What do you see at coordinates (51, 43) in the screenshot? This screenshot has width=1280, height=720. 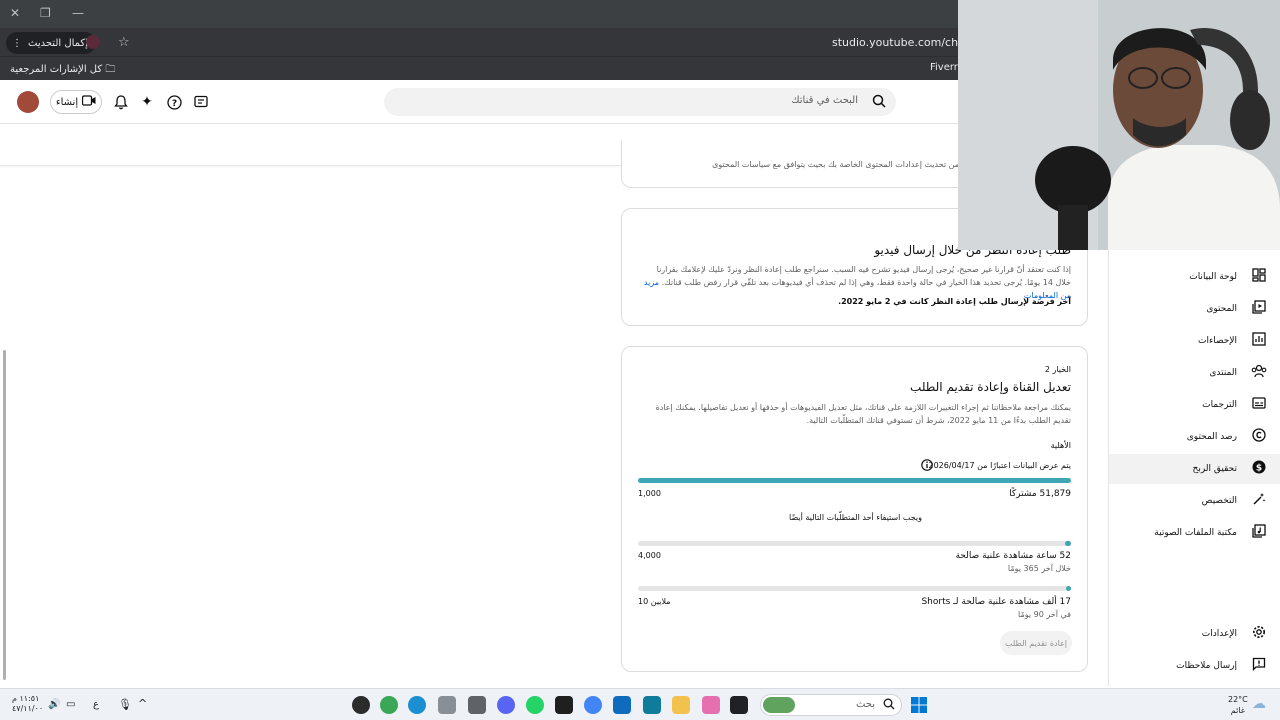 I see `complete-update-button: ⋮ إكمال التحديث` at bounding box center [51, 43].